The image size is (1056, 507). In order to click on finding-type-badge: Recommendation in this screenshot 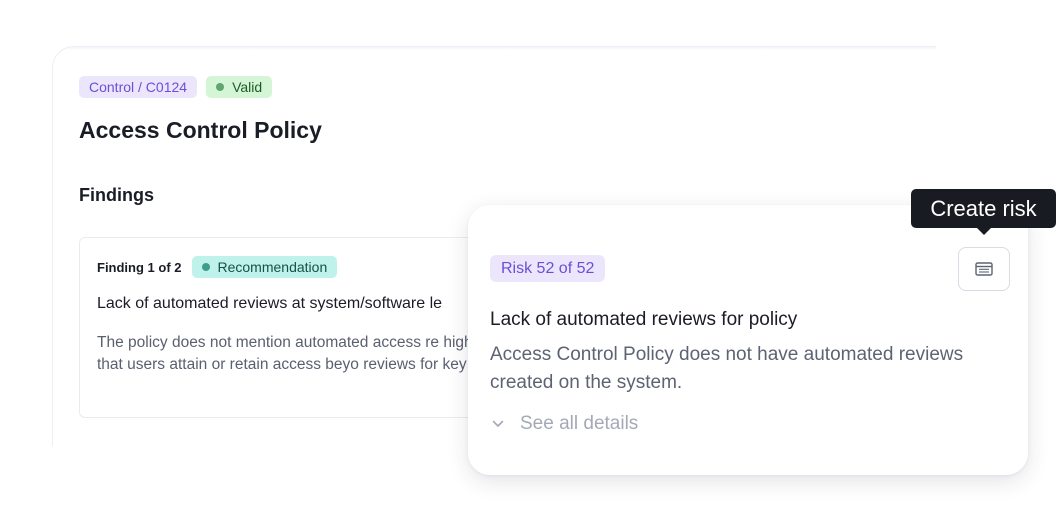, I will do `click(264, 267)`.